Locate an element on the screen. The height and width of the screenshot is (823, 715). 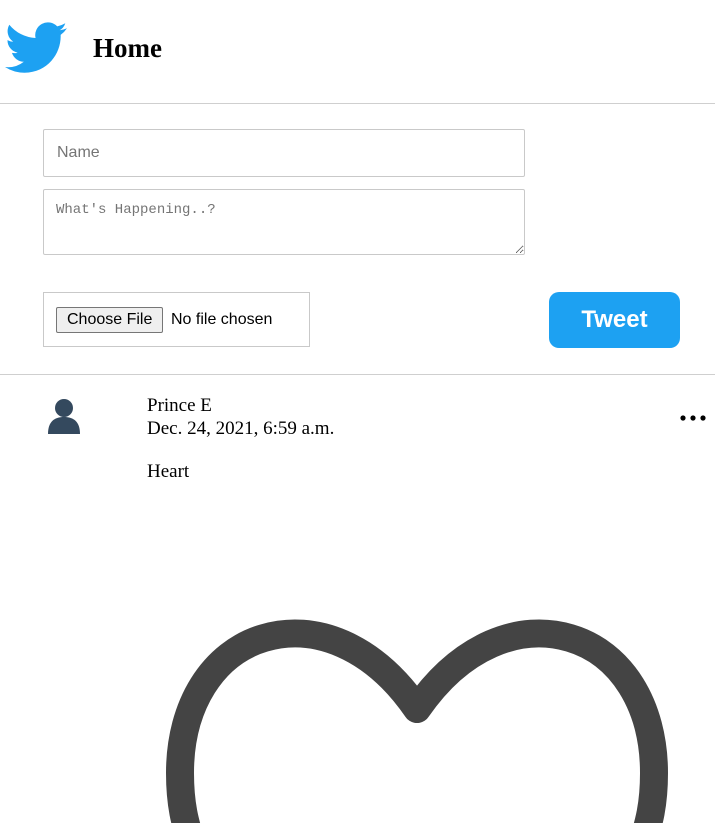
file-upload-field: Choose File No file chosen is located at coordinates (176, 319).